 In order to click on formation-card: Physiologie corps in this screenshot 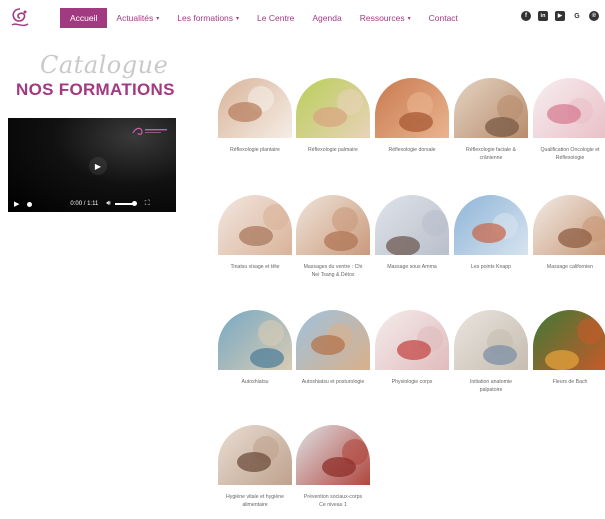, I will do `click(412, 348)`.